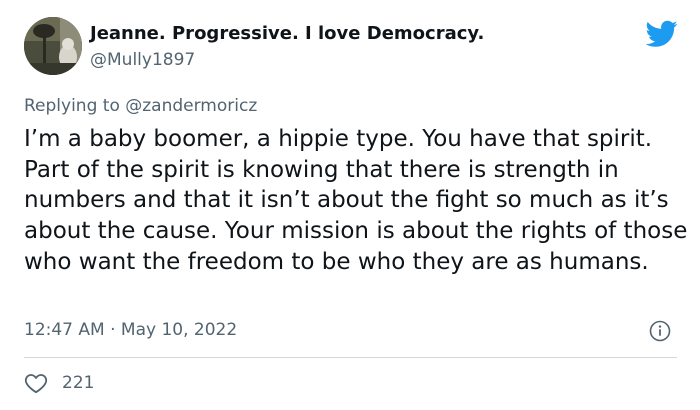 This screenshot has width=700, height=410. What do you see at coordinates (59, 383) in the screenshot?
I see `like-button: 221` at bounding box center [59, 383].